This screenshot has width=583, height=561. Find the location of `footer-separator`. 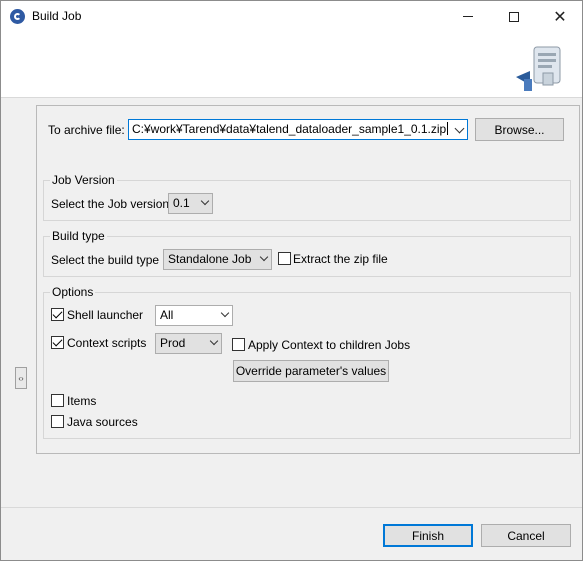

footer-separator is located at coordinates (291, 507).